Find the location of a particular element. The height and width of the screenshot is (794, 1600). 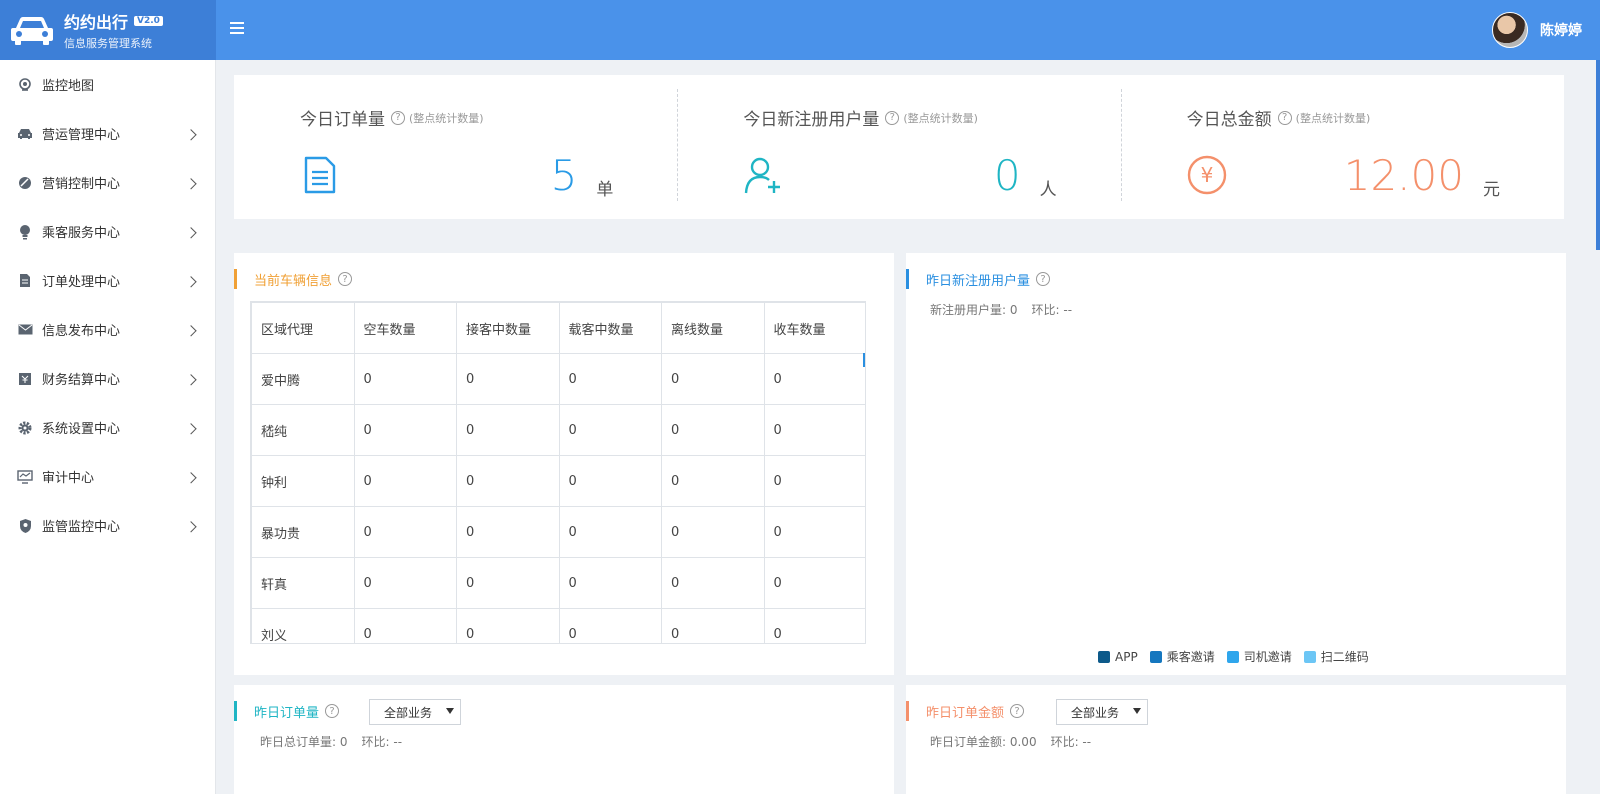

stat-title: 今日总金额 is located at coordinates (1229, 120).